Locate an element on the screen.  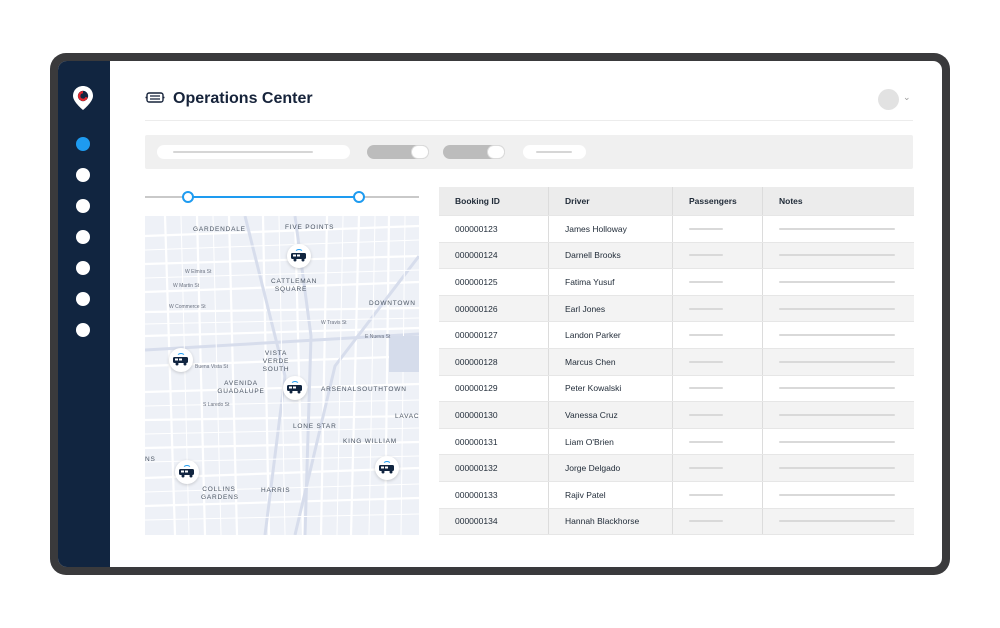
driver-cell: Peter Kowalski is located at coordinates (610, 388).